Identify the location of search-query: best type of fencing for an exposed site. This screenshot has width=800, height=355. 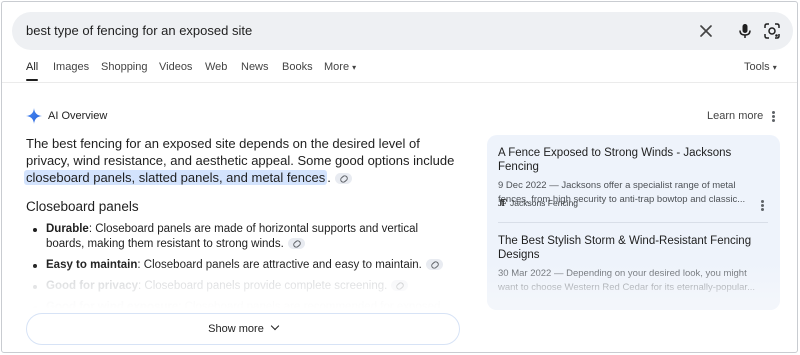
(139, 30).